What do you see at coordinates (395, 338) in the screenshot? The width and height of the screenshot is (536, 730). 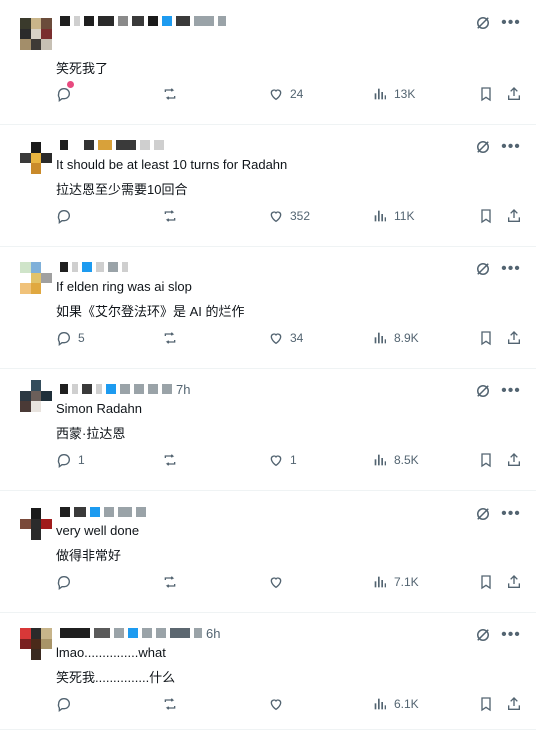 I see `views-button: 8.9K` at bounding box center [395, 338].